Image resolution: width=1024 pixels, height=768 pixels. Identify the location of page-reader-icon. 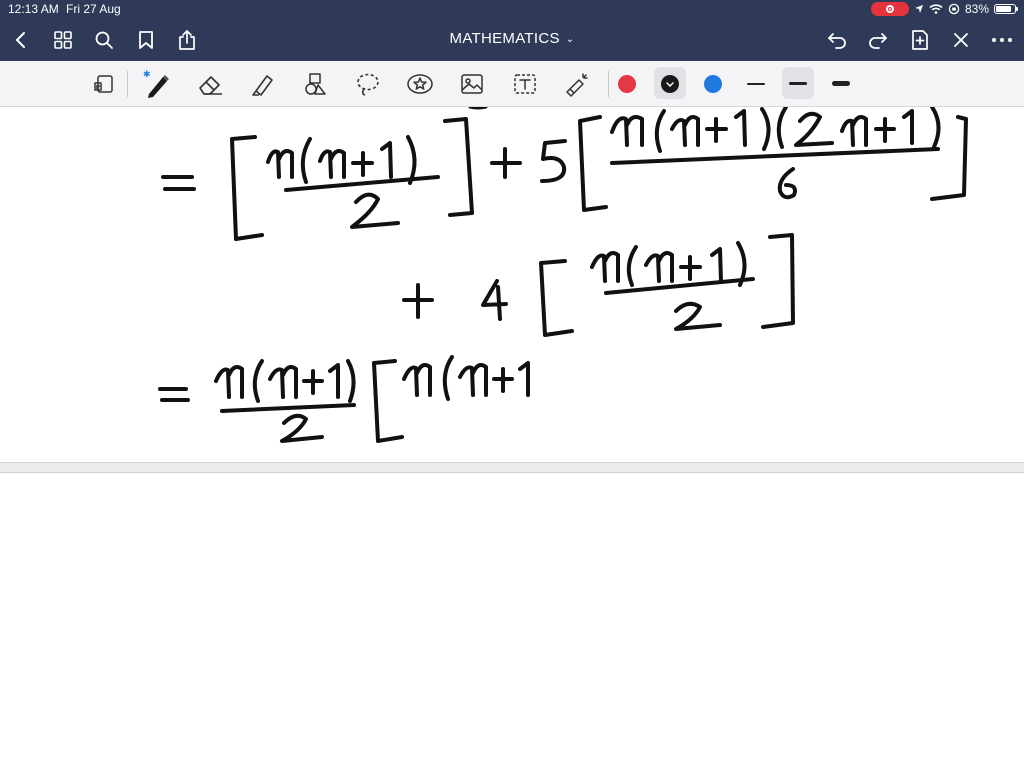
(105, 84).